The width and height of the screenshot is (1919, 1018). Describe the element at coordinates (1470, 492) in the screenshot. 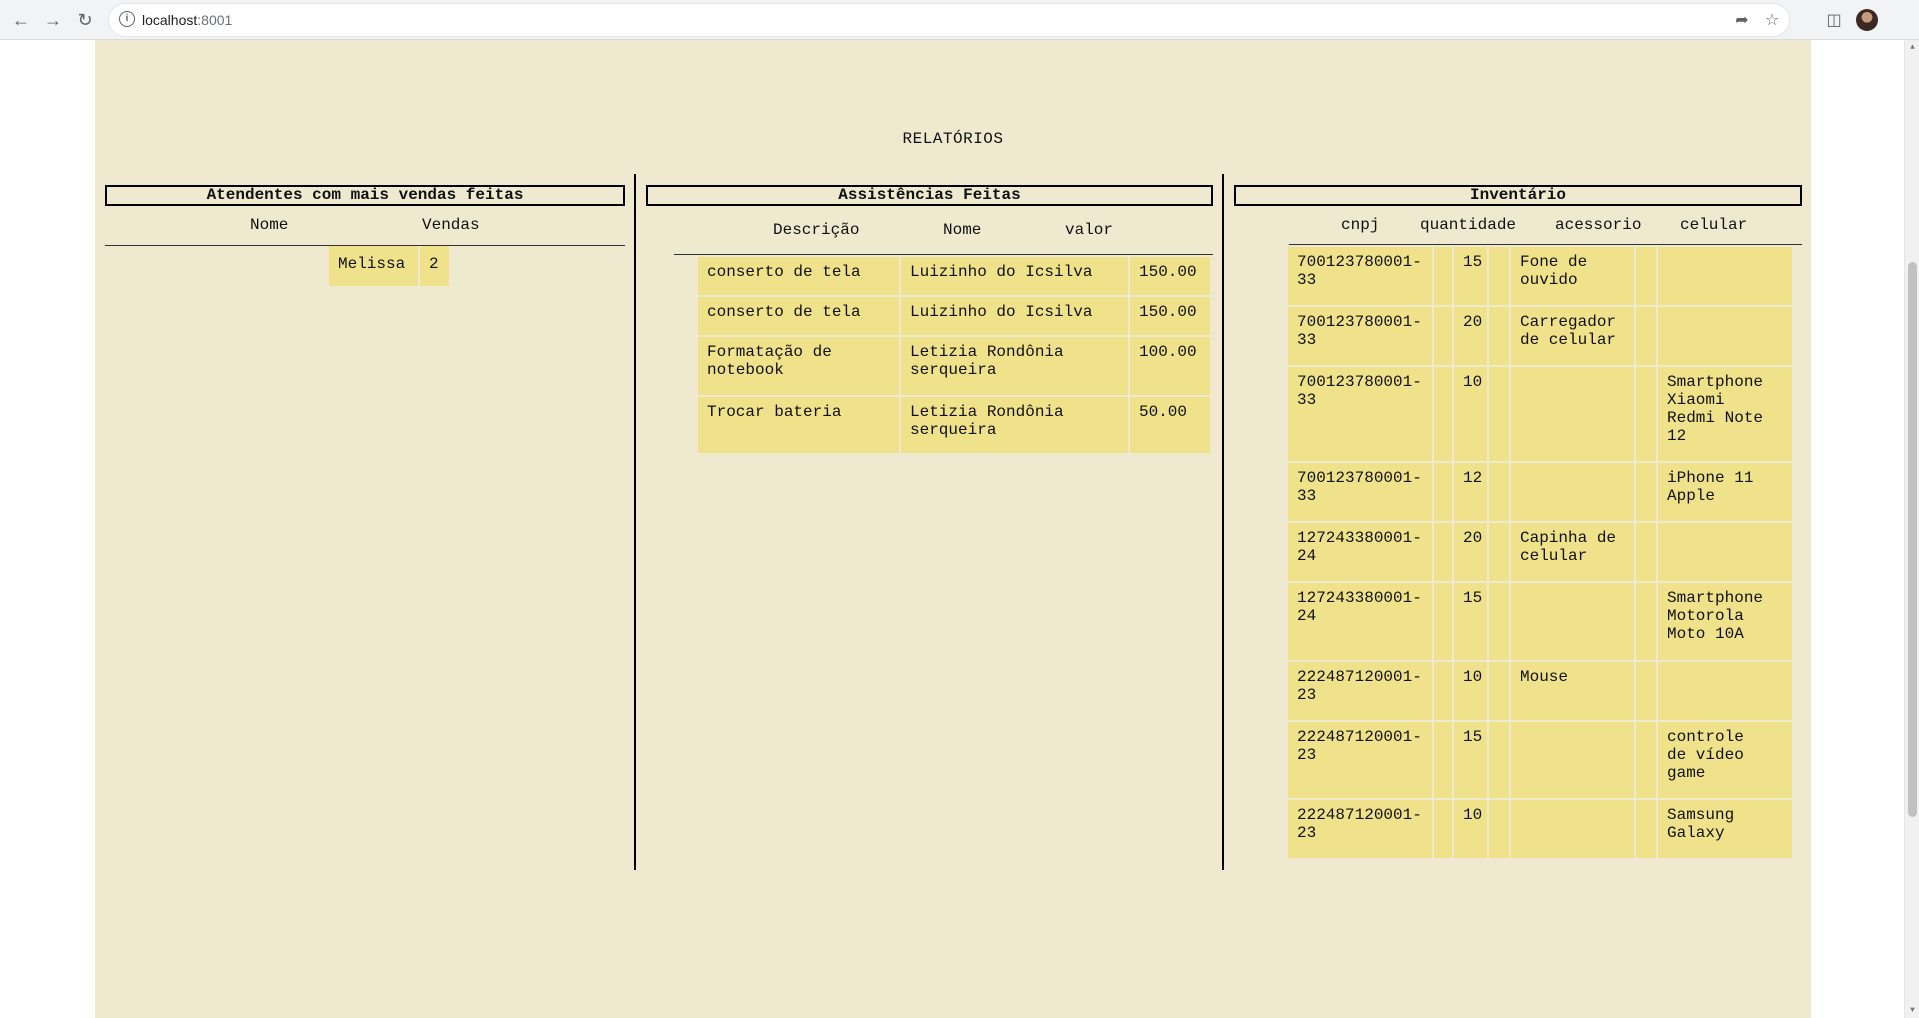

I see `table-cell: 12` at that location.